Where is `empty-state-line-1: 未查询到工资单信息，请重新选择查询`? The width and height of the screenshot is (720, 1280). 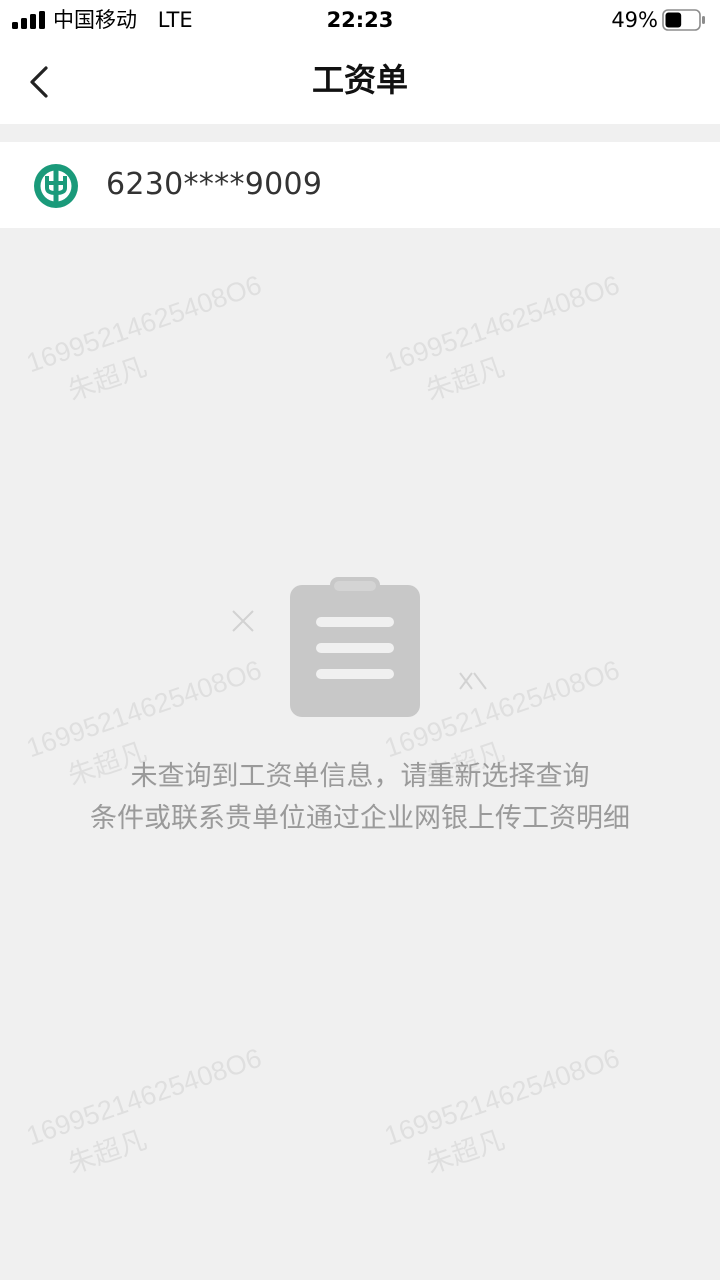
empty-state-line-1: 未查询到工资单信息，请重新选择查询 is located at coordinates (360, 776).